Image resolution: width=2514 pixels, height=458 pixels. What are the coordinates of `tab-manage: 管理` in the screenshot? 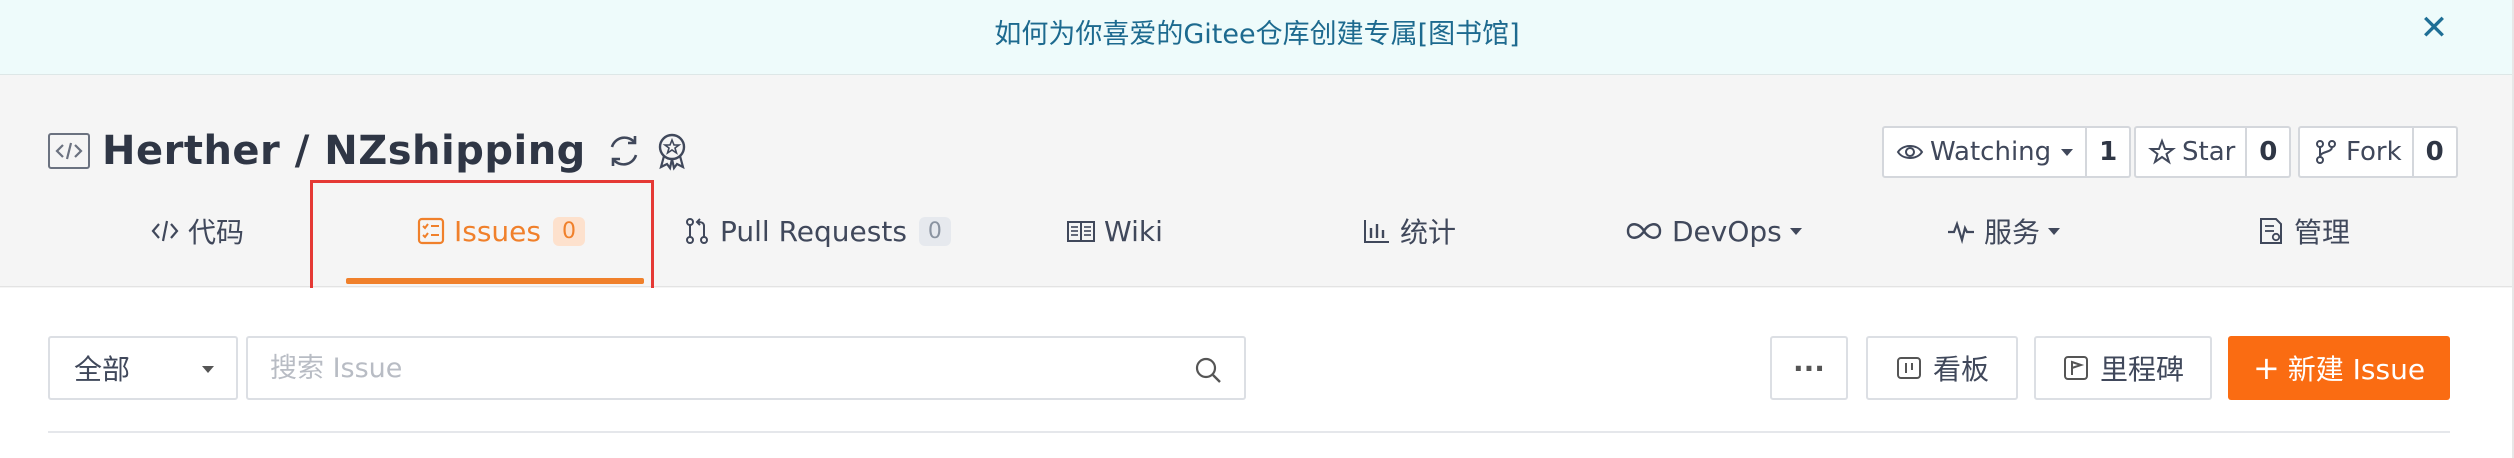 It's located at (2303, 231).